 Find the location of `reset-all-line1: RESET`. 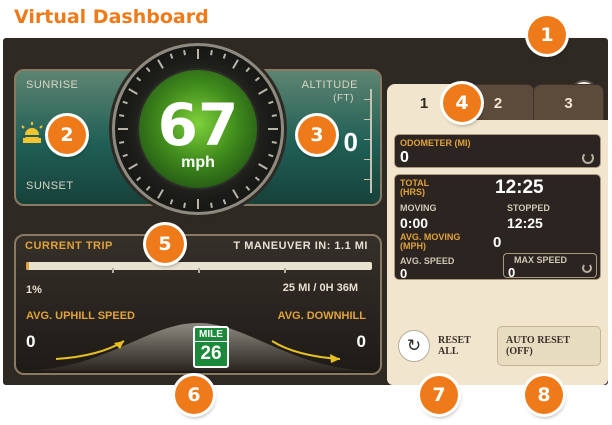

reset-all-line1: RESET is located at coordinates (454, 340).